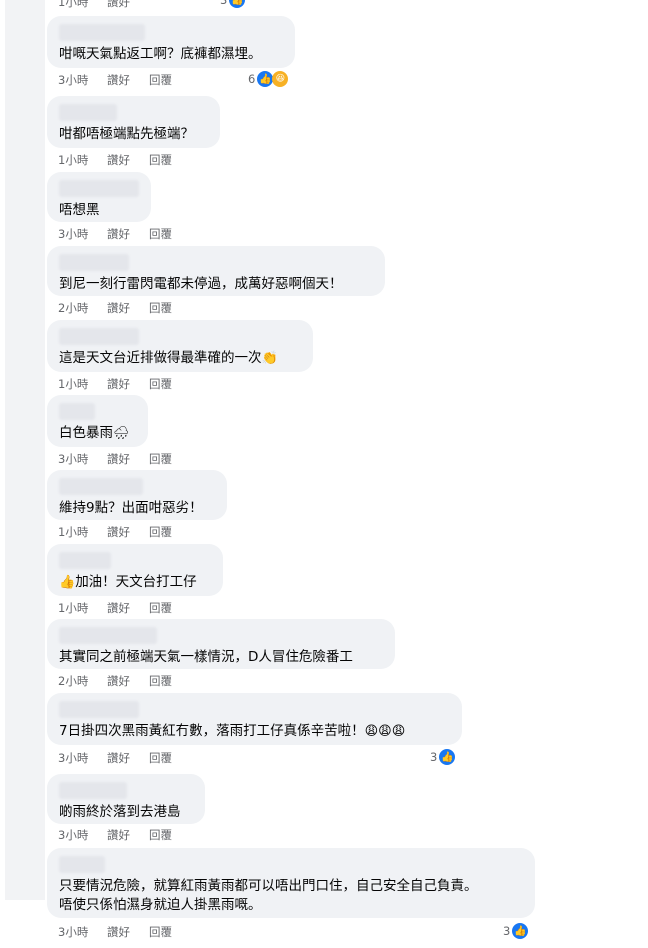 Image resolution: width=648 pixels, height=948 pixels. I want to click on comment-bubble: 啲雨終於落到去港島, so click(126, 799).